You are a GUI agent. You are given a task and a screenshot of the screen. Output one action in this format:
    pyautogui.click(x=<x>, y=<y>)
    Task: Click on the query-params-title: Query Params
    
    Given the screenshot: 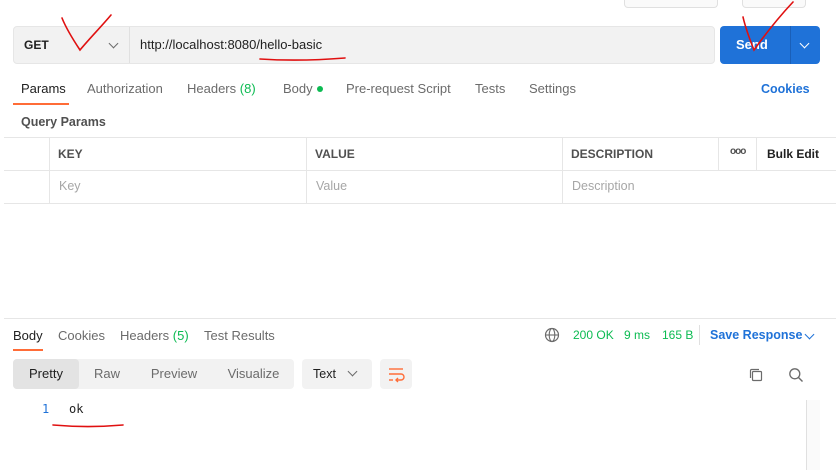 What is the action you would take?
    pyautogui.click(x=63, y=122)
    